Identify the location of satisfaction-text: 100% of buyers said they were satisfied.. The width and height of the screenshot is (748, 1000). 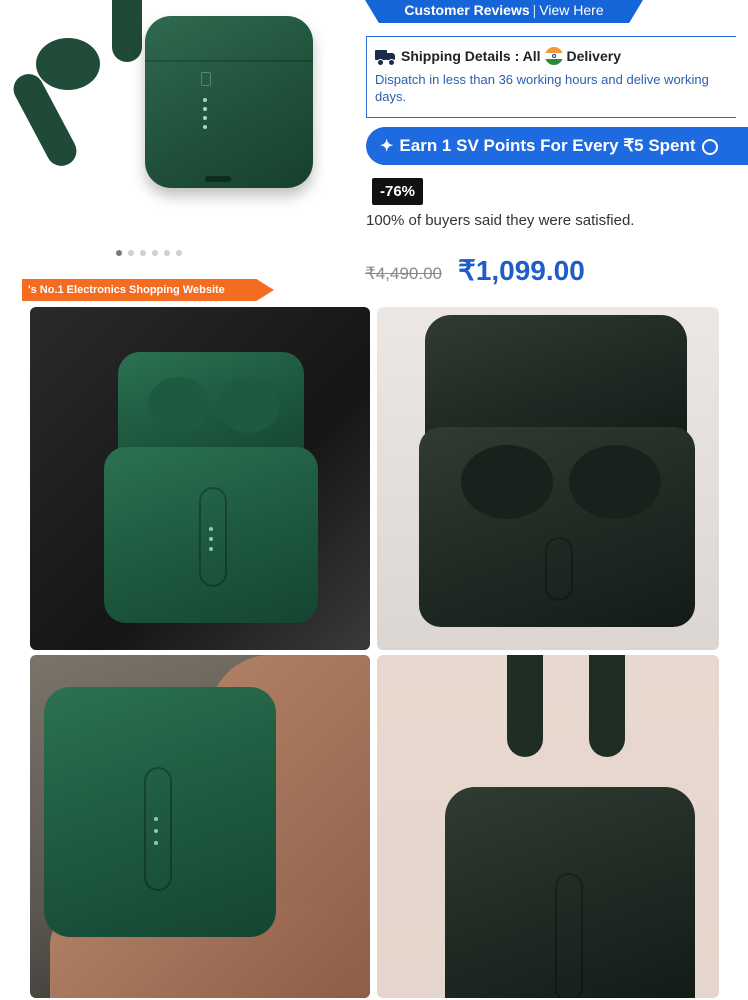
(500, 220).